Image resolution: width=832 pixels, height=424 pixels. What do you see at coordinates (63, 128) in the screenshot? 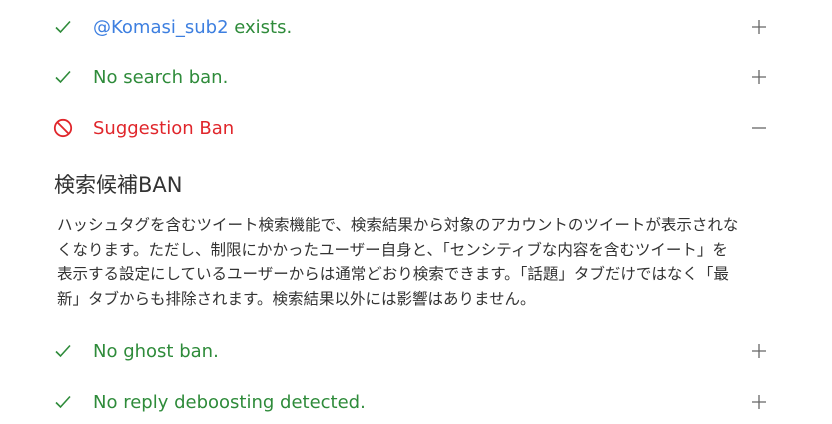
I see `ban-icon` at bounding box center [63, 128].